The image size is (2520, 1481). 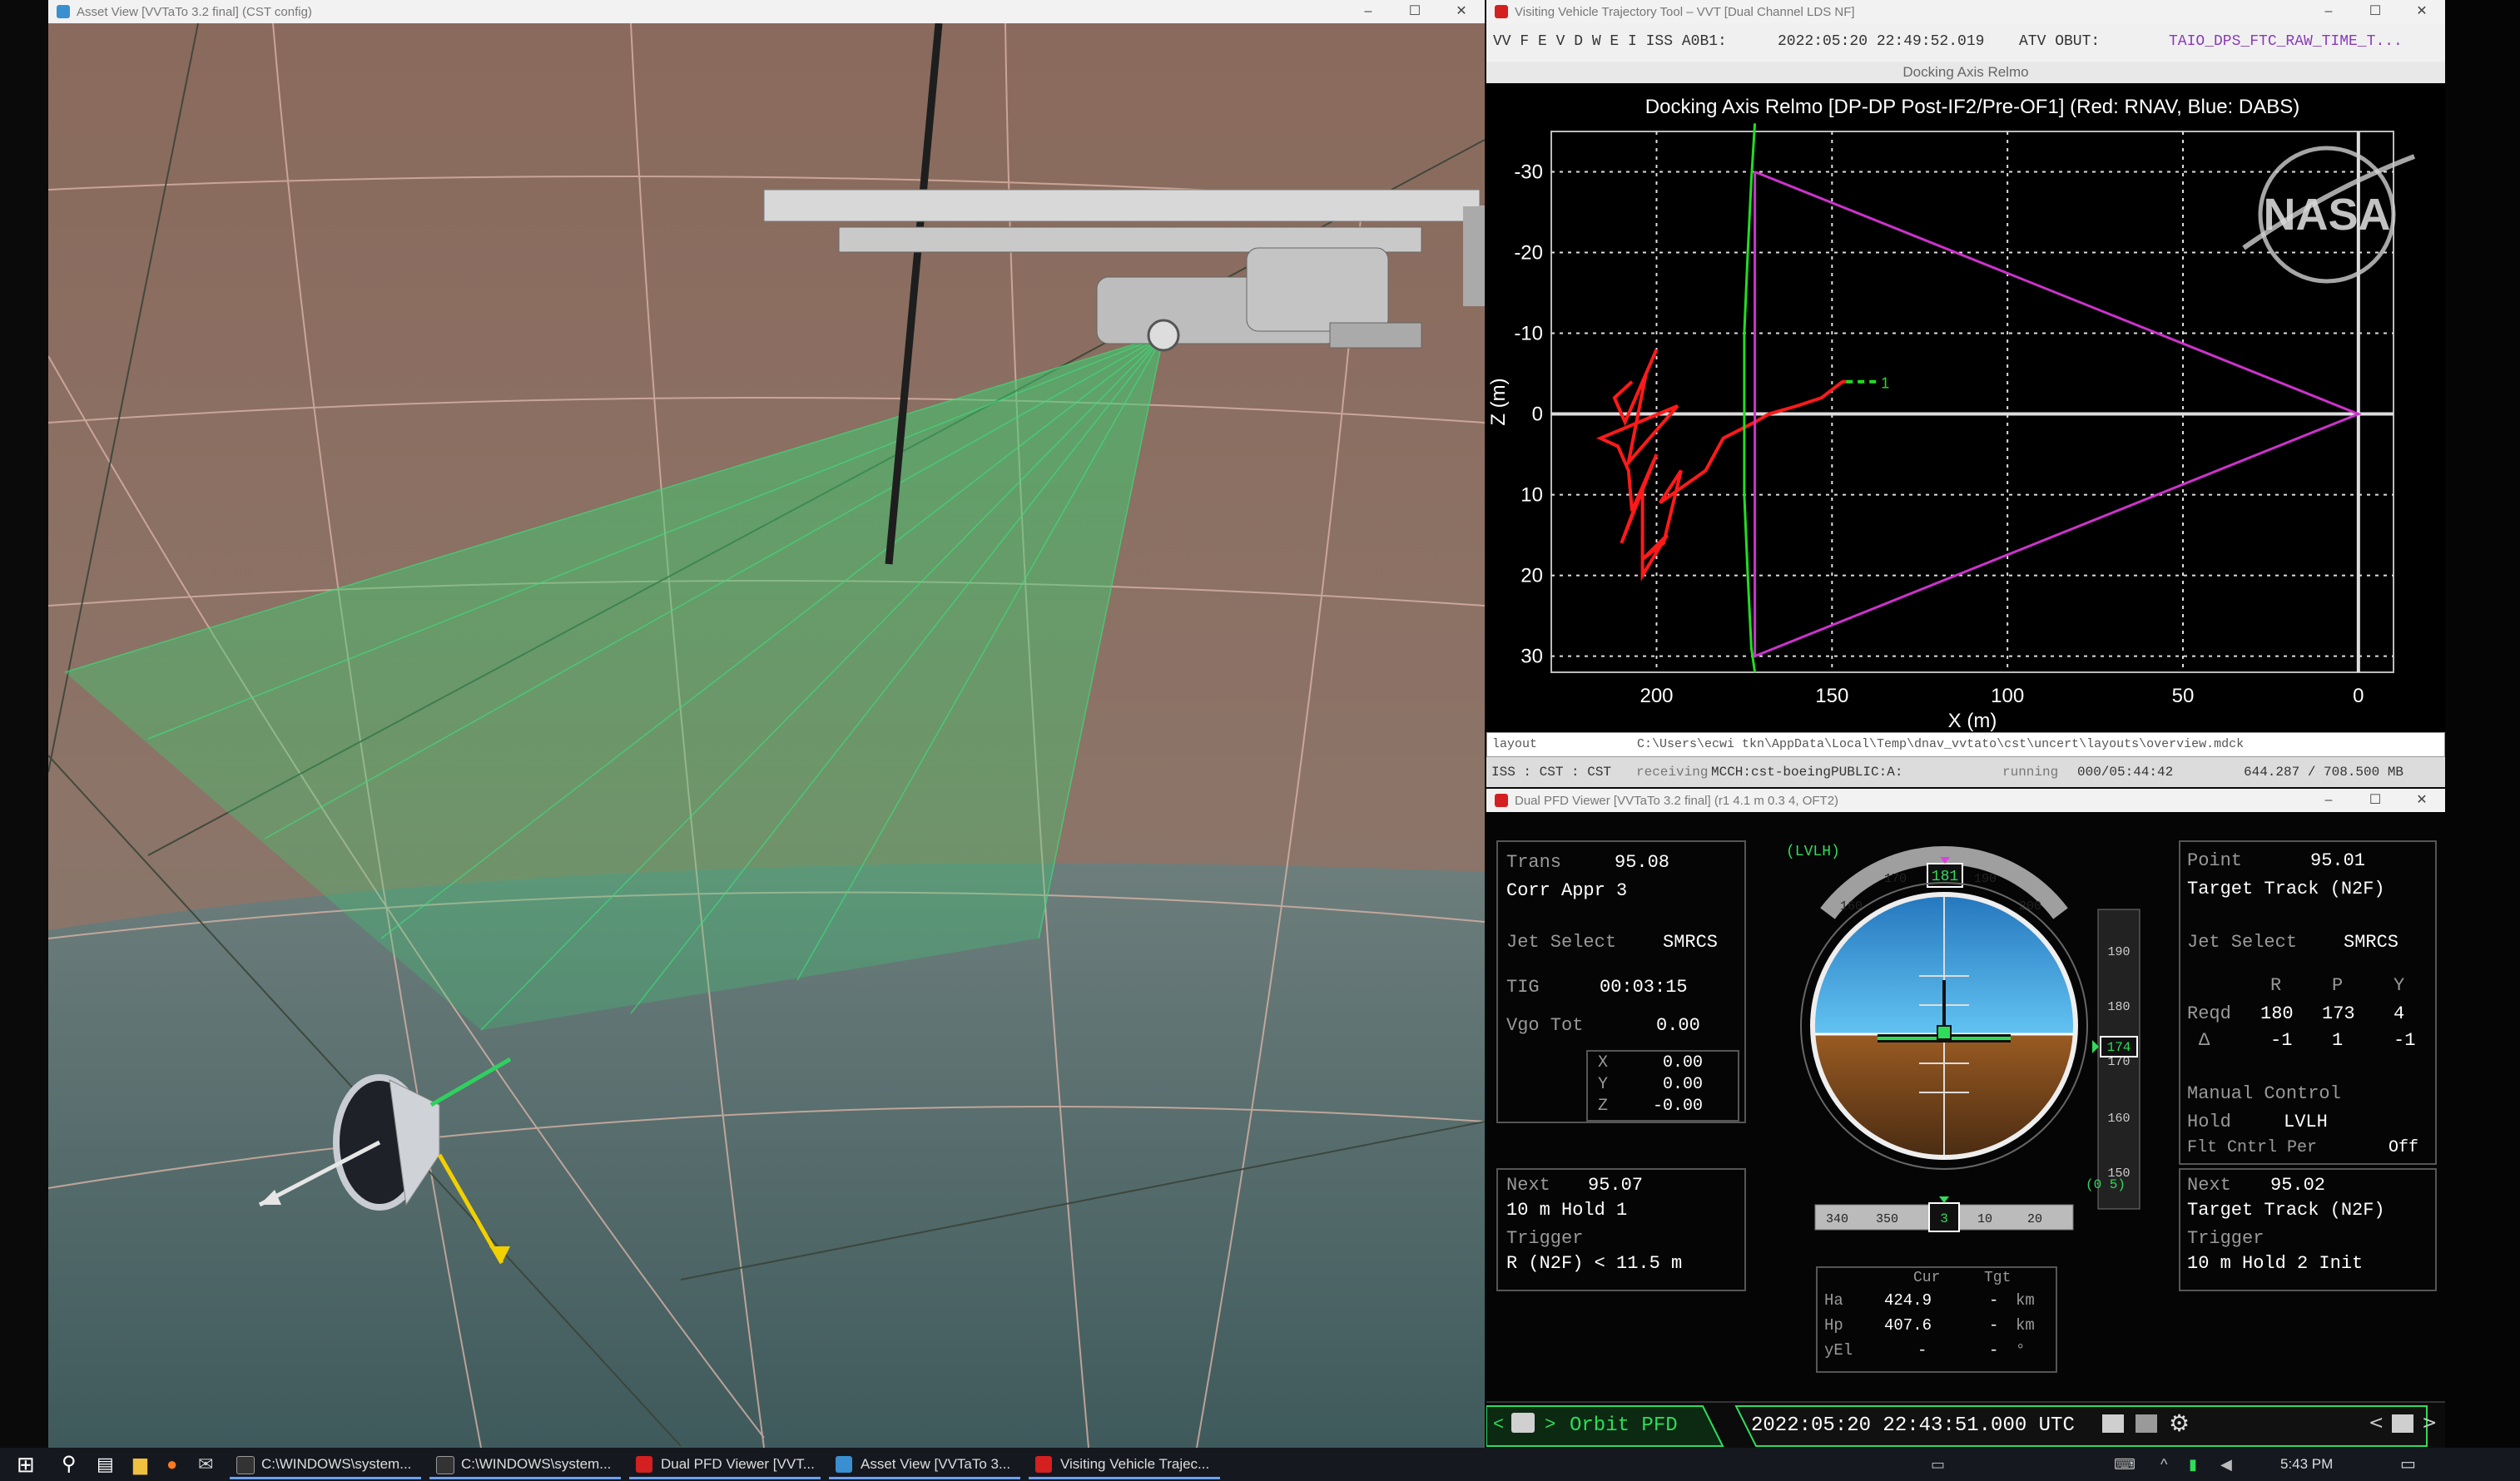 I want to click on right-next-label: Next, so click(x=2209, y=1185).